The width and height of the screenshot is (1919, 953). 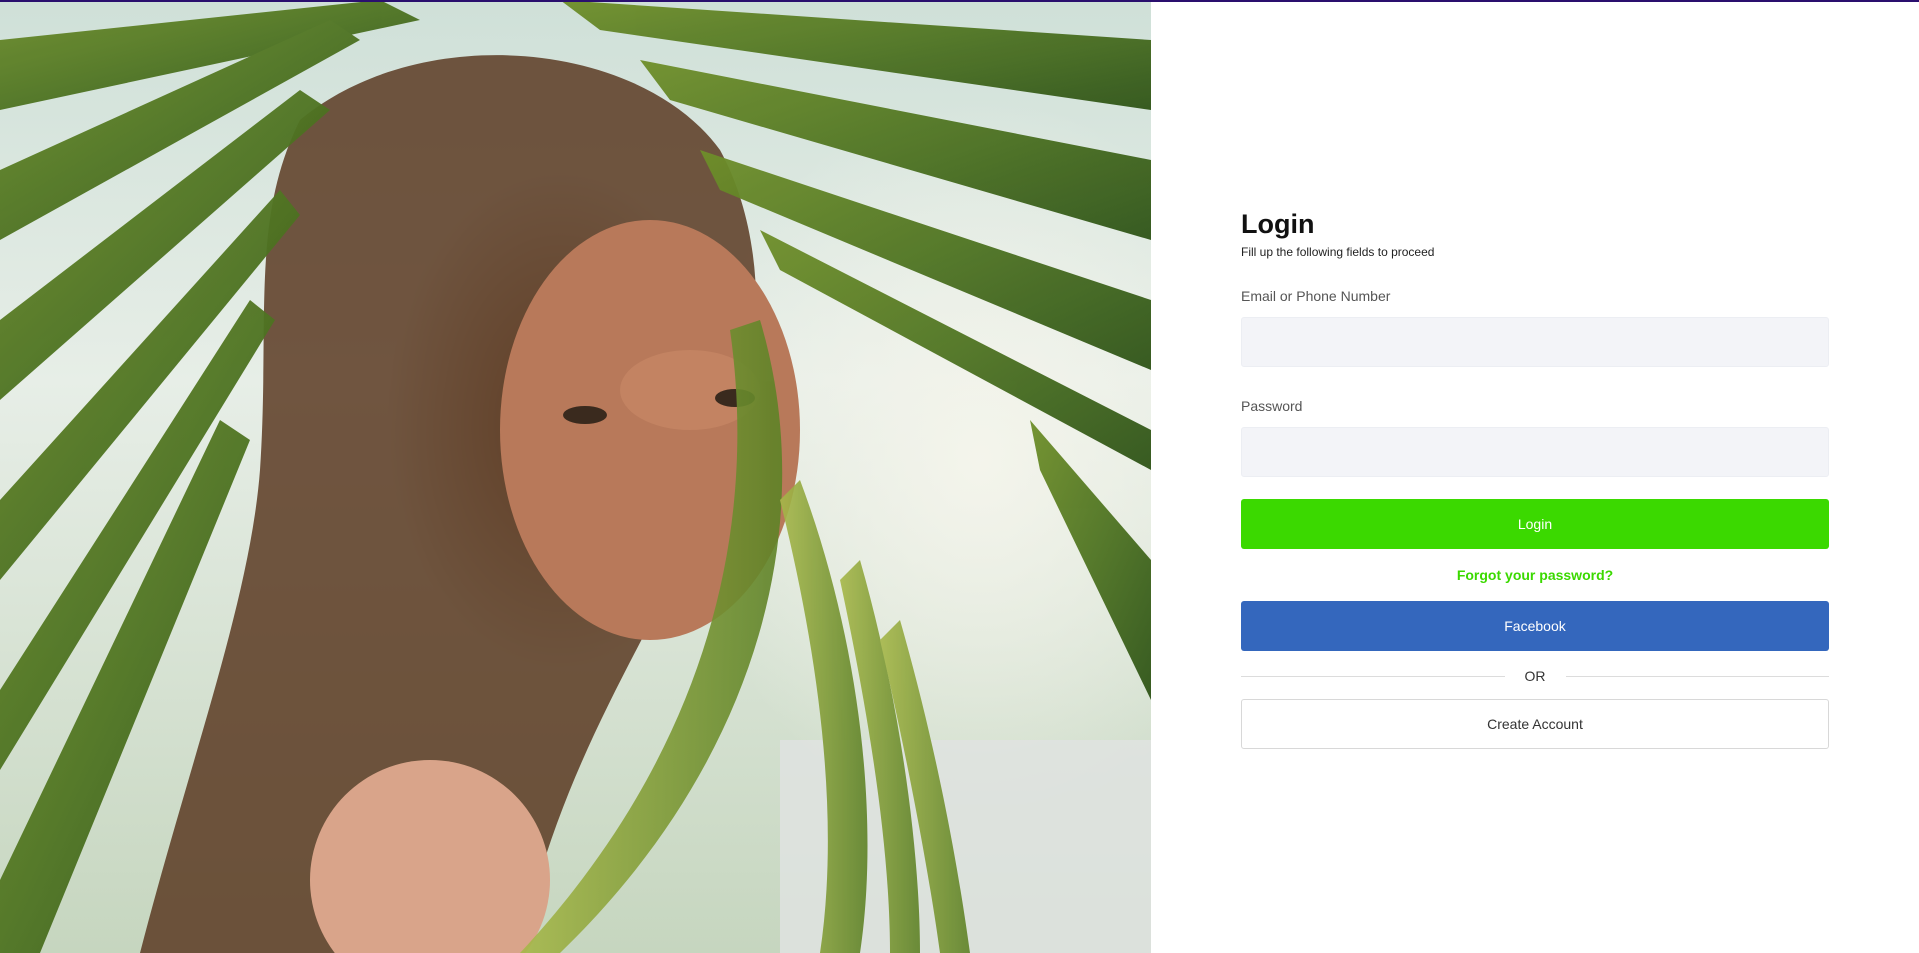 I want to click on divider-line-left, so click(x=1373, y=676).